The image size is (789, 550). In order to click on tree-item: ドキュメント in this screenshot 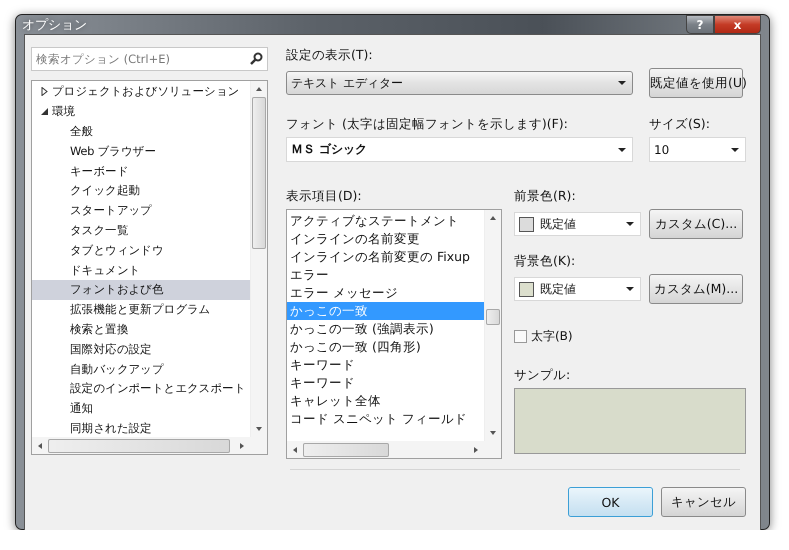, I will do `click(141, 270)`.